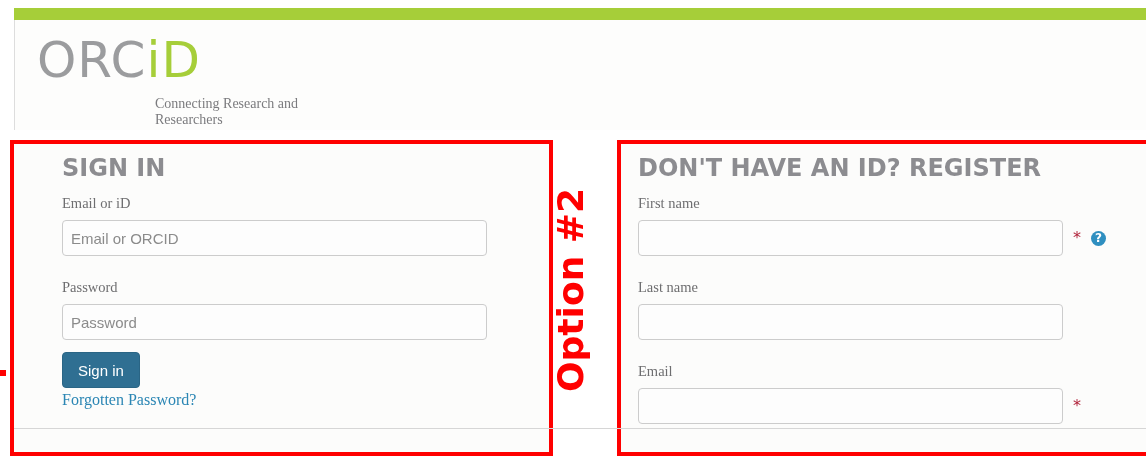 The height and width of the screenshot is (456, 1146). I want to click on forgot-password-link: Forgotten Password?, so click(129, 400).